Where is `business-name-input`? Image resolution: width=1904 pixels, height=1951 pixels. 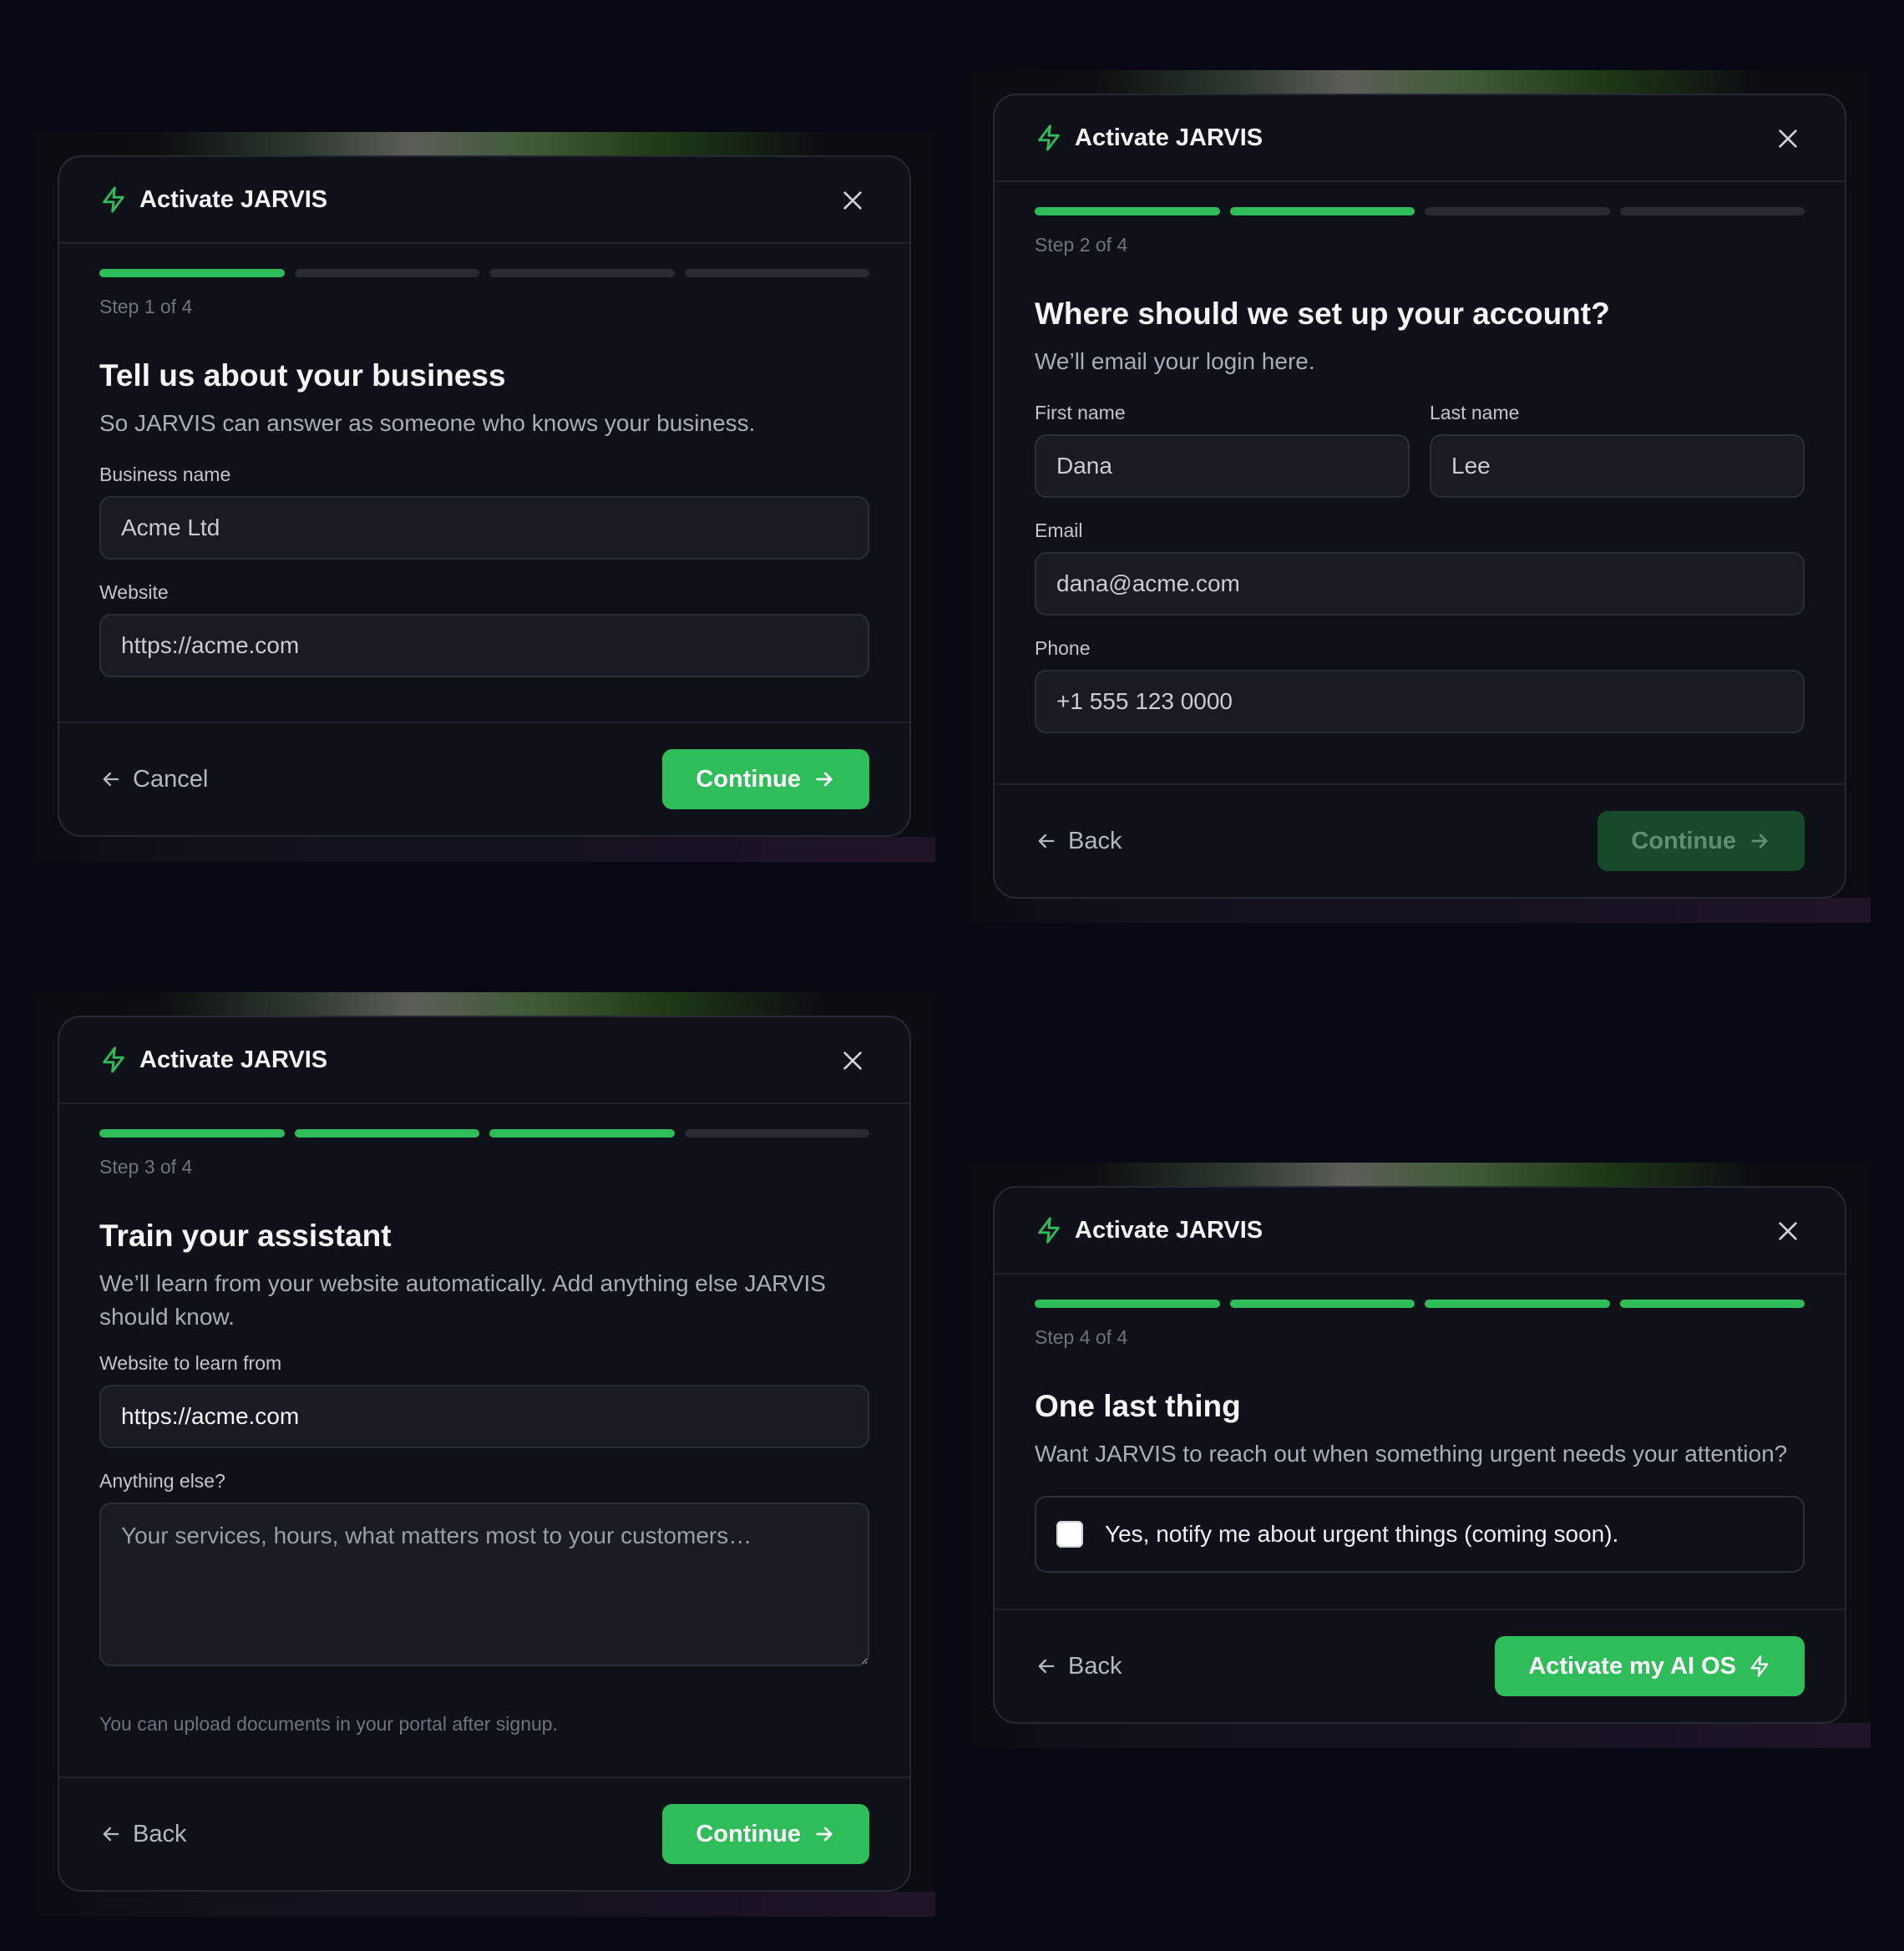
business-name-input is located at coordinates (484, 528).